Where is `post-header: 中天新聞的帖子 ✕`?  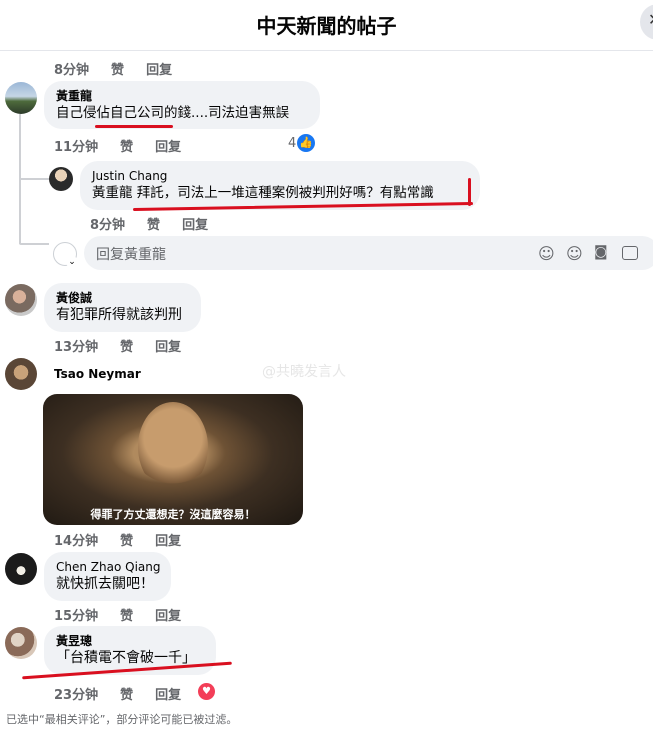 post-header: 中天新聞的帖子 ✕ is located at coordinates (326, 25).